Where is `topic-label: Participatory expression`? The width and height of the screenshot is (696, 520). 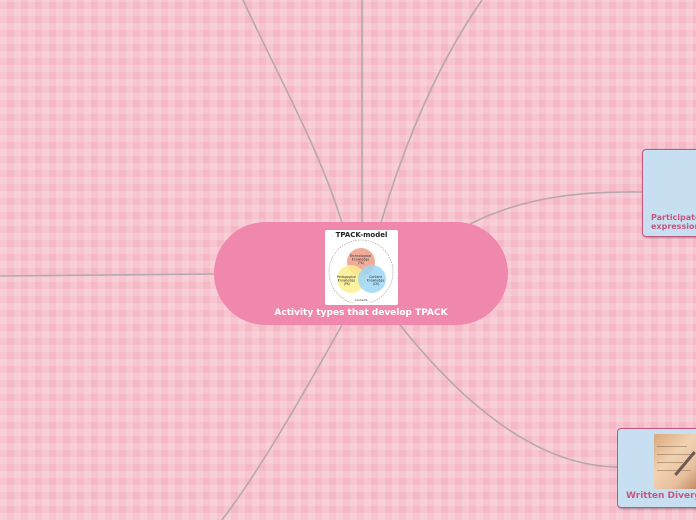
topic-label: Participatory expression is located at coordinates (673, 222).